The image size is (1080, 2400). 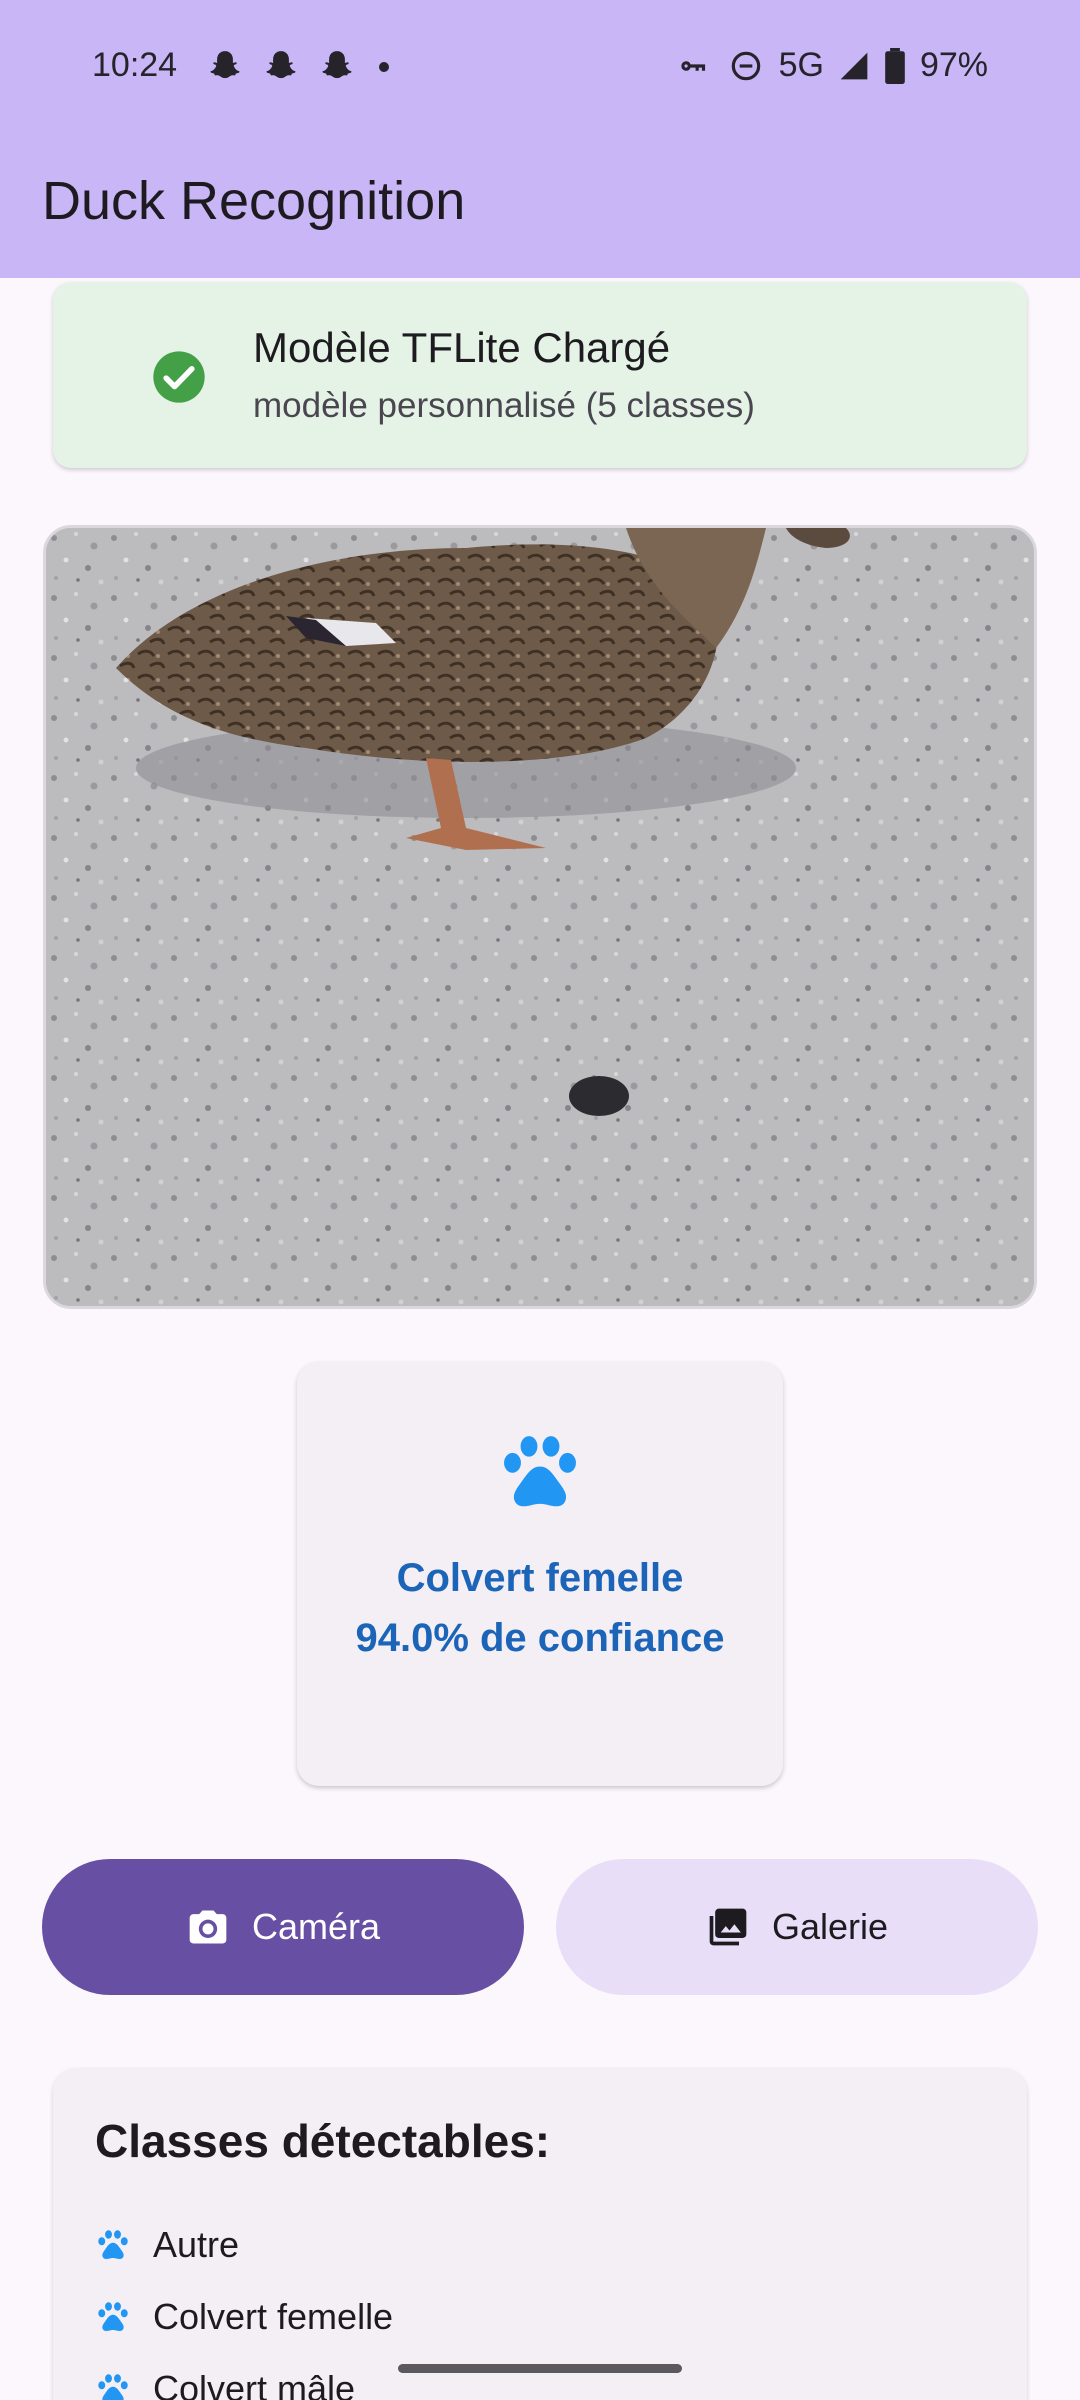 What do you see at coordinates (462, 347) in the screenshot?
I see `model-status-title: Modèle TFLite Chargé` at bounding box center [462, 347].